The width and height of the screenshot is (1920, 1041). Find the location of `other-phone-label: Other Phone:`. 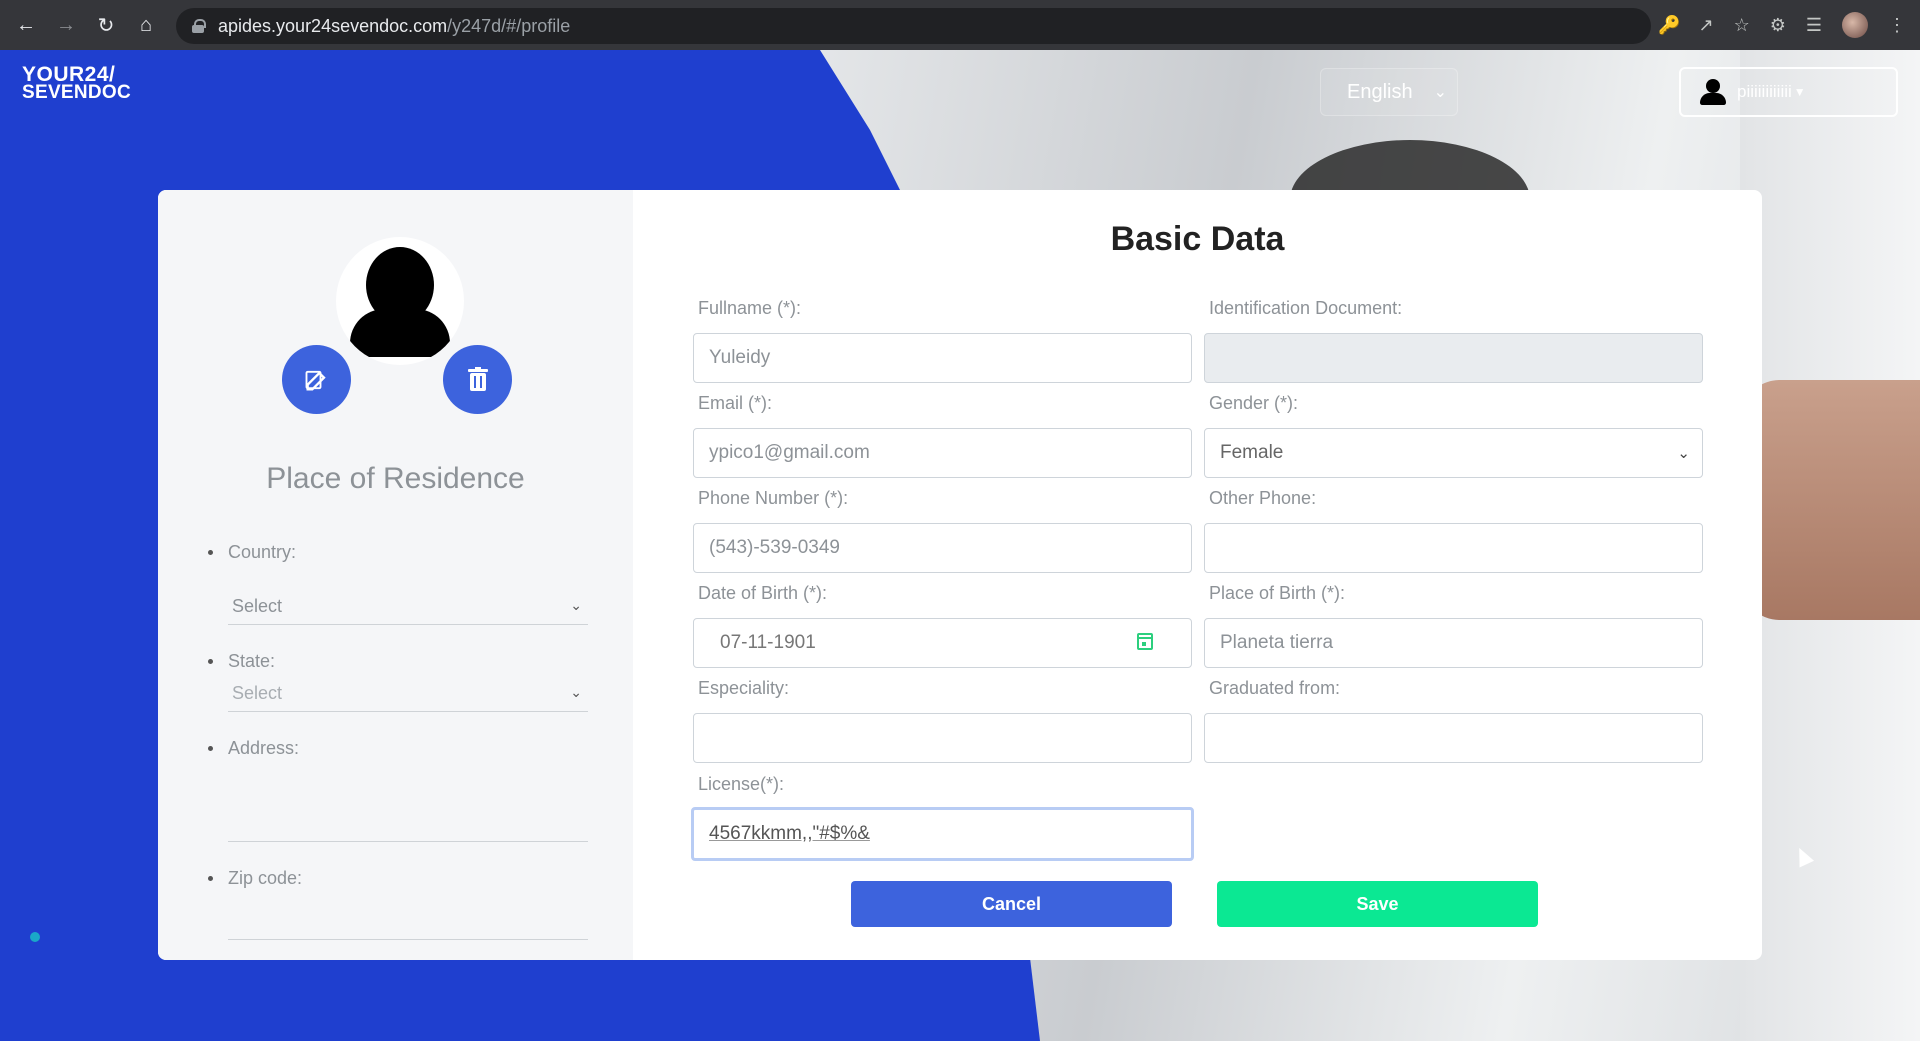

other-phone-label: Other Phone: is located at coordinates (1263, 498).